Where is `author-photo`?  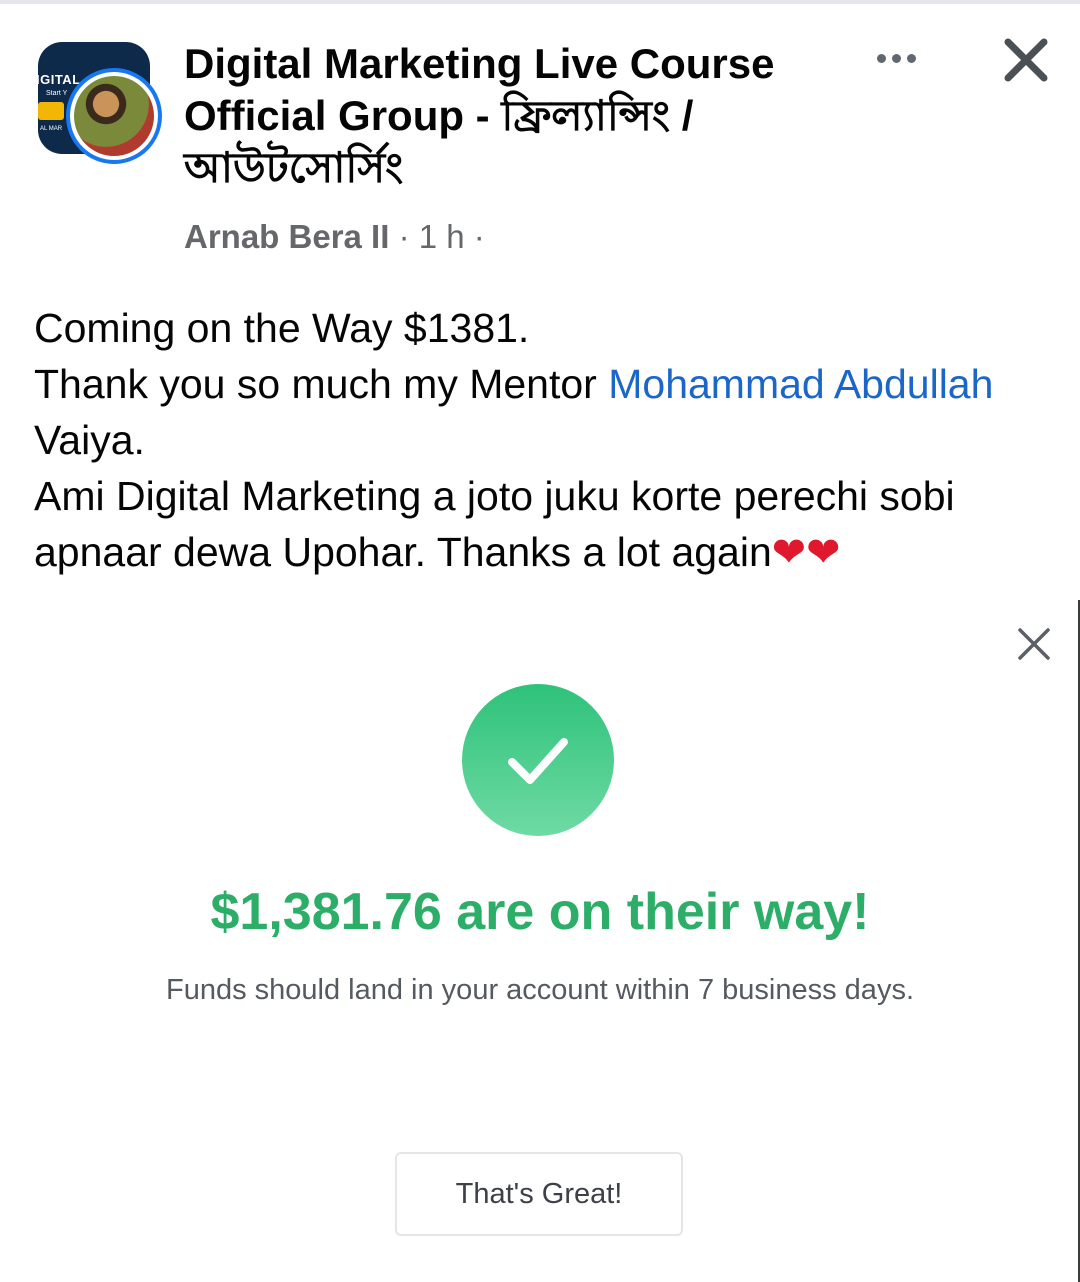
author-photo is located at coordinates (114, 116).